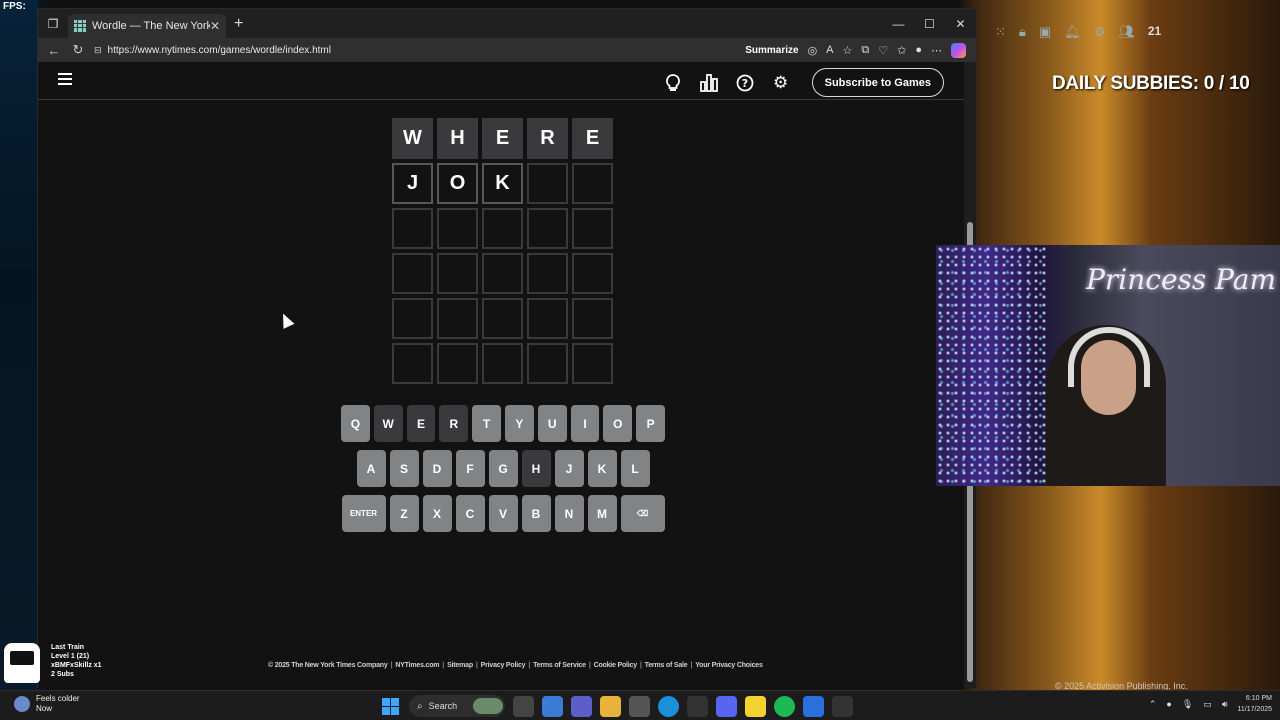  I want to click on microphone-icon: 🎙︎, so click(1187, 704).